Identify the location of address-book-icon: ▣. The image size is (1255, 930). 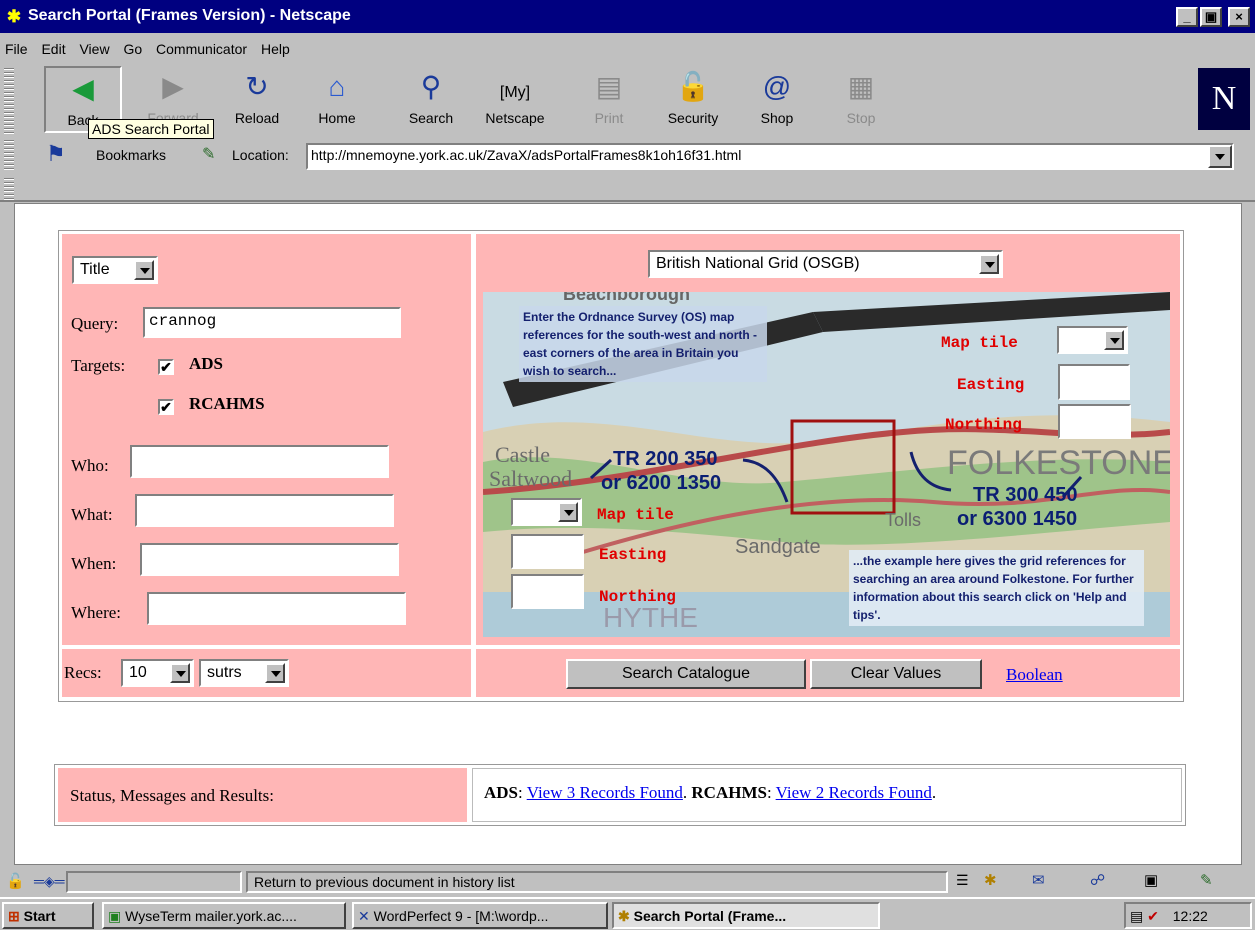
(1151, 880).